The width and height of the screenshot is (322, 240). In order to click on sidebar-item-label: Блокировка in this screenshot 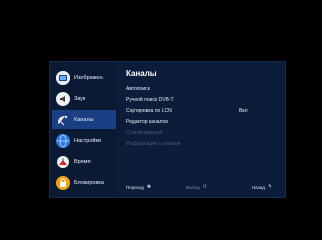, I will do `click(89, 182)`.